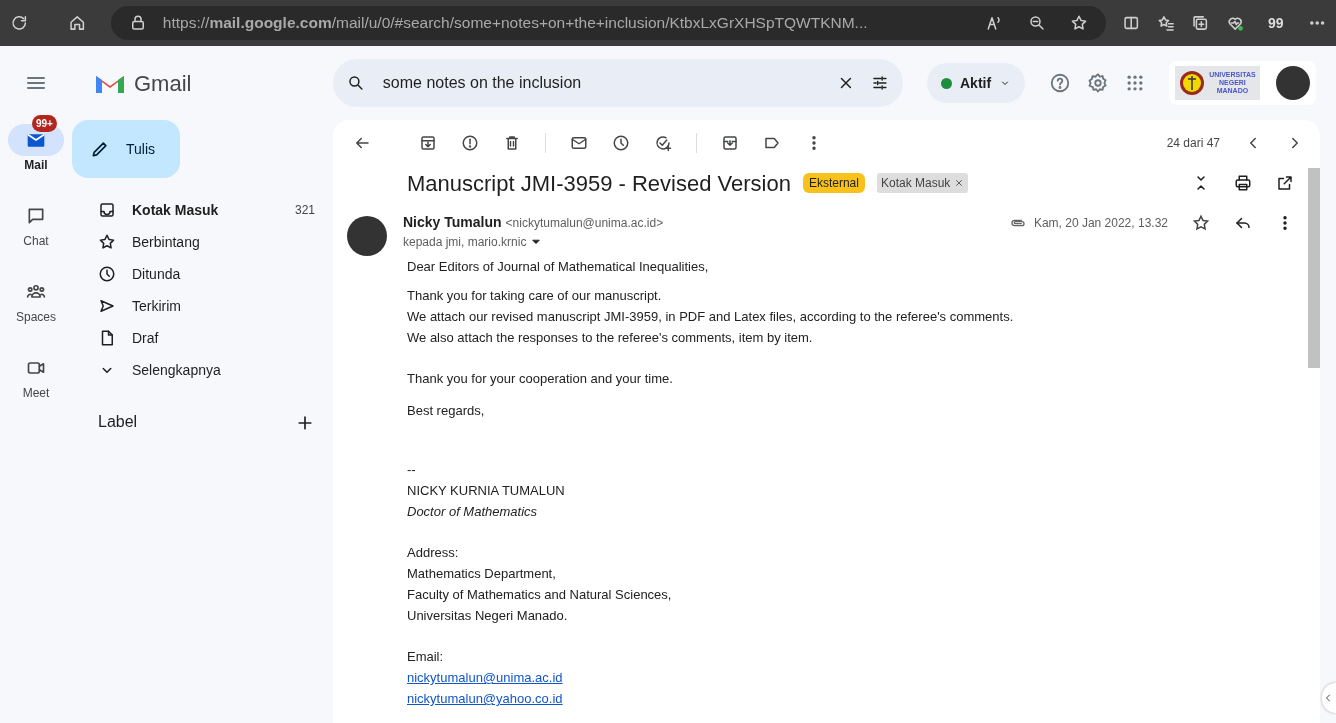  I want to click on rail-item: Meet, so click(36, 372).